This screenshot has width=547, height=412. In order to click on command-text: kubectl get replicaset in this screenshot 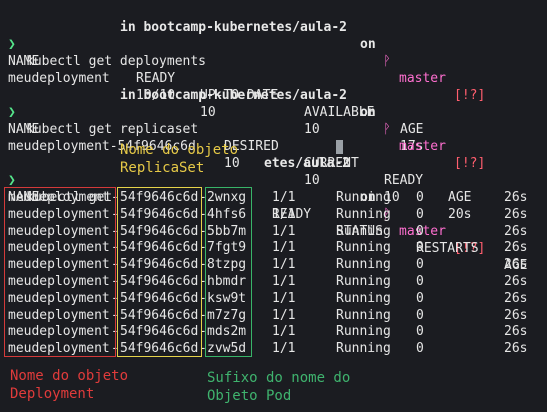, I will do `click(112, 129)`.